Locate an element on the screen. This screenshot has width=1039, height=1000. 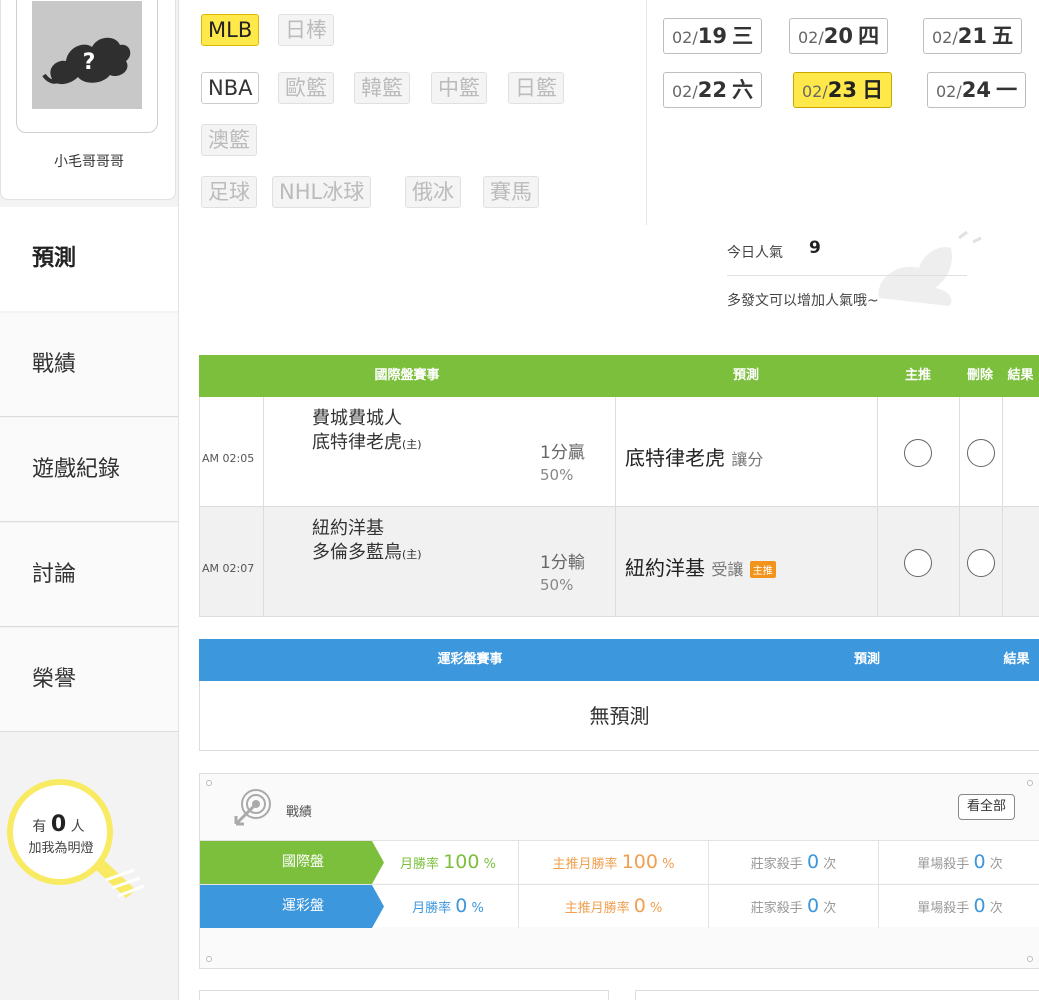
header-intl-match: 國際盤賽事 is located at coordinates (407, 375).